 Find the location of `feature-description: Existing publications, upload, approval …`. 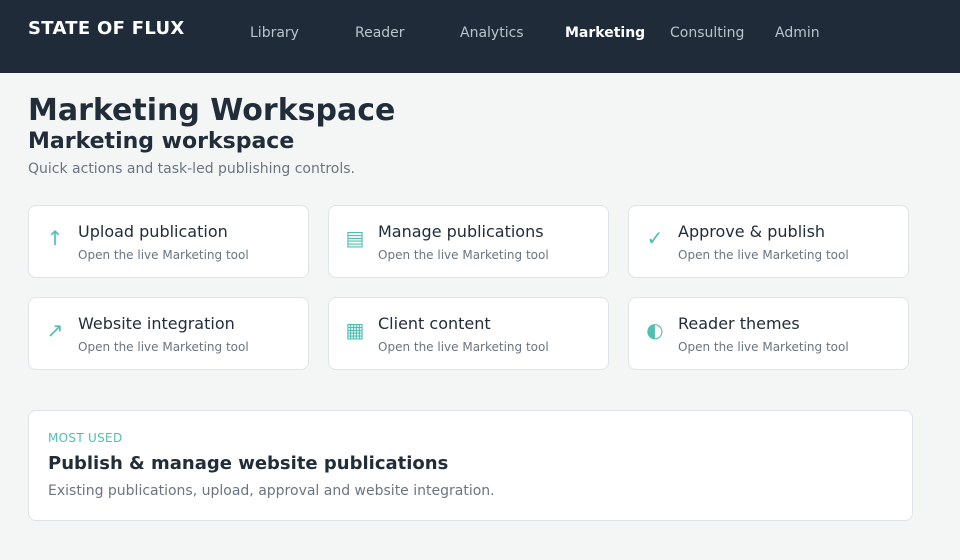

feature-description: Existing publications, upload, approval … is located at coordinates (271, 491).